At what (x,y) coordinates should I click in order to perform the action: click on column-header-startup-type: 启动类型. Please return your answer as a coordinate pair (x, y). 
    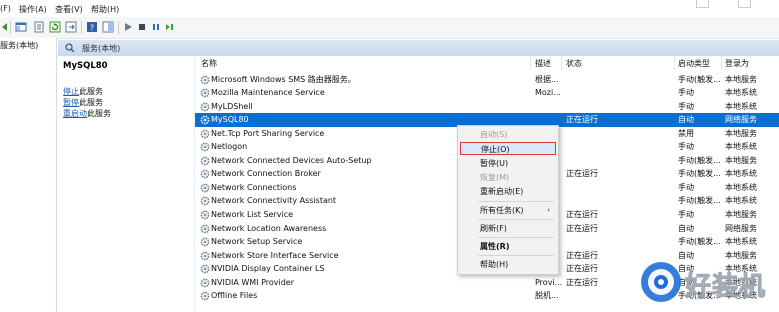
    Looking at the image, I should click on (694, 63).